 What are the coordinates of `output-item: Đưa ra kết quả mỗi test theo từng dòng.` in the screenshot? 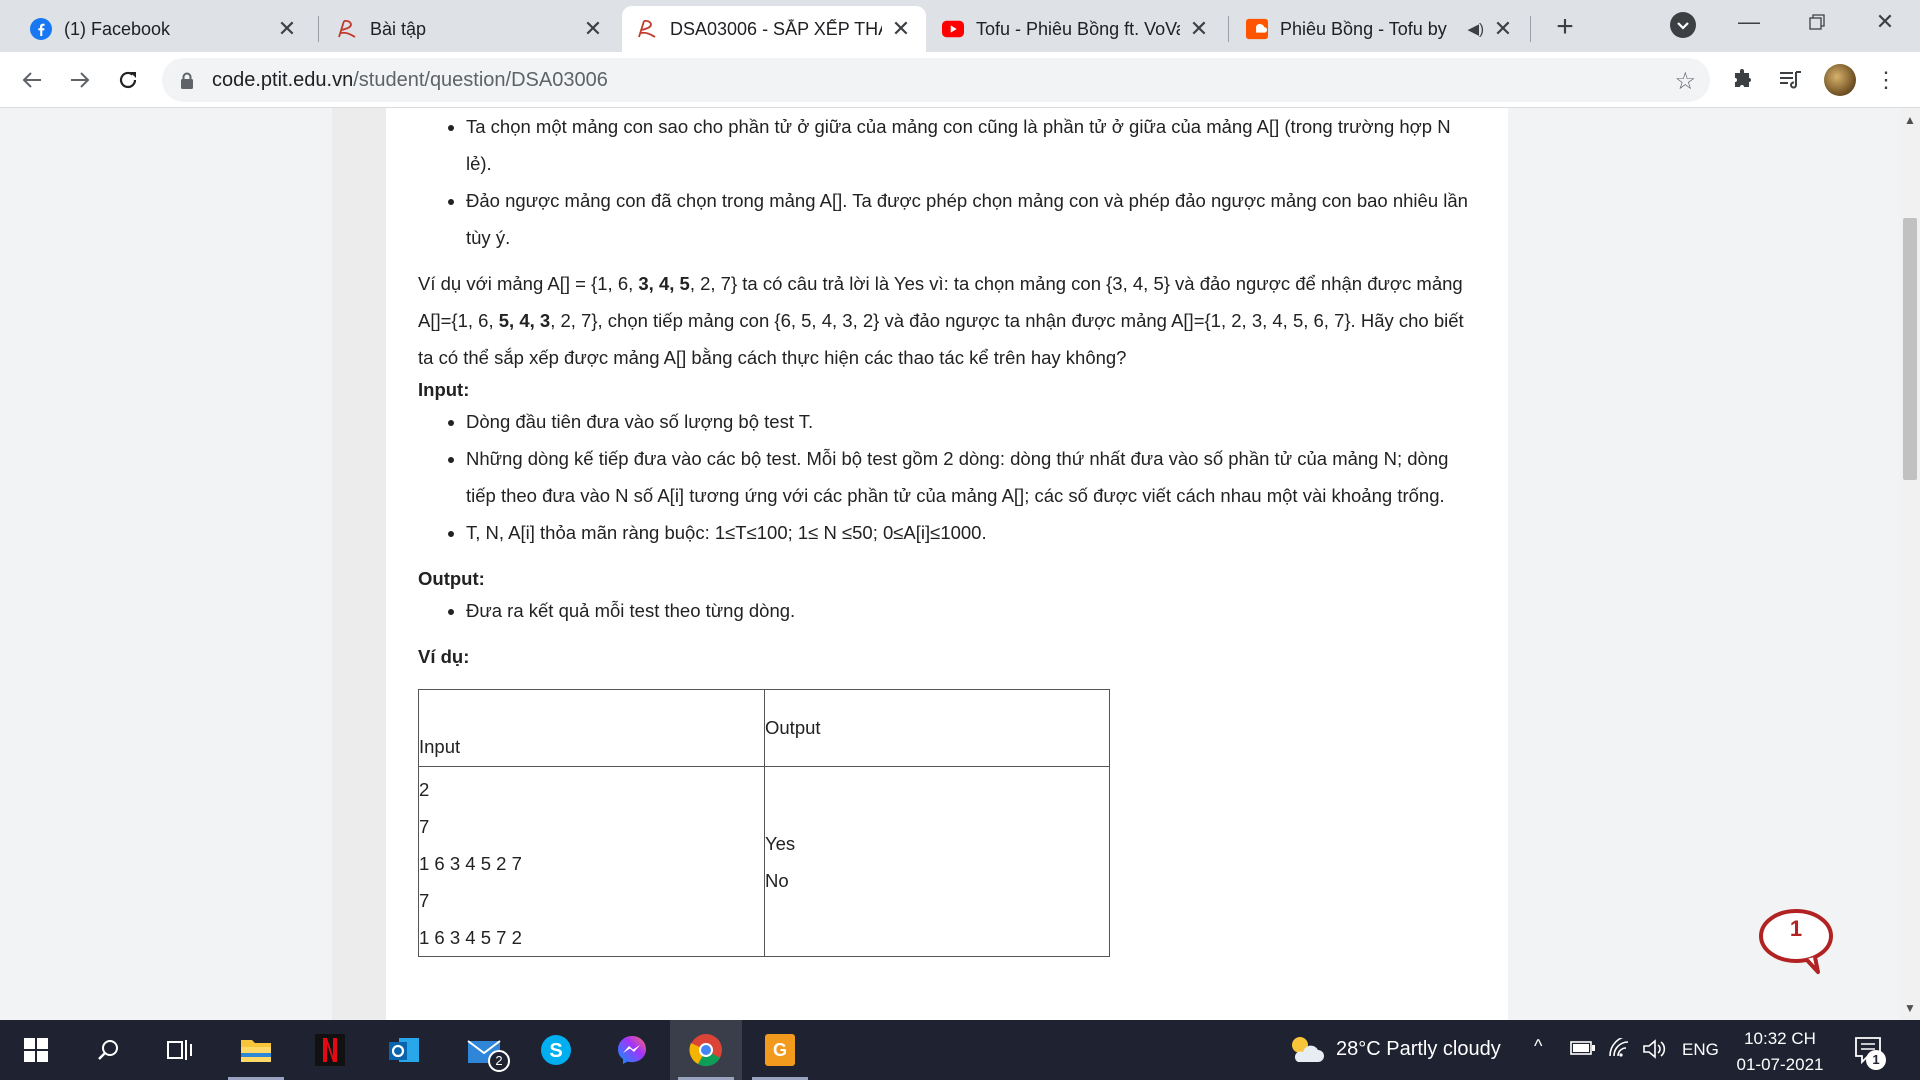 It's located at (972, 610).